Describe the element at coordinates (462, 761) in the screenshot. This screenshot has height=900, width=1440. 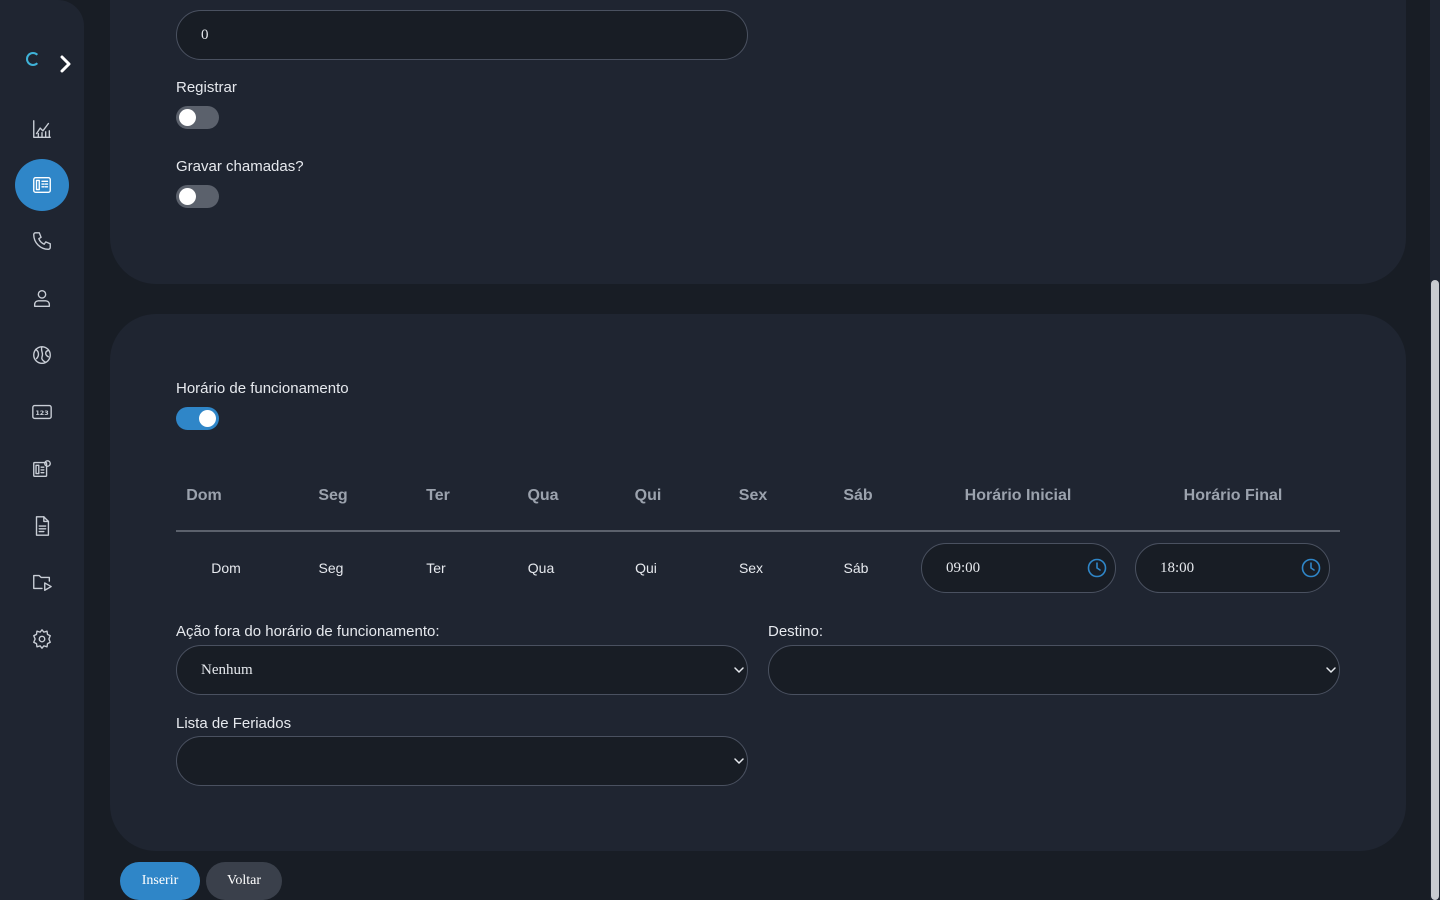
I see `holidays-select` at that location.